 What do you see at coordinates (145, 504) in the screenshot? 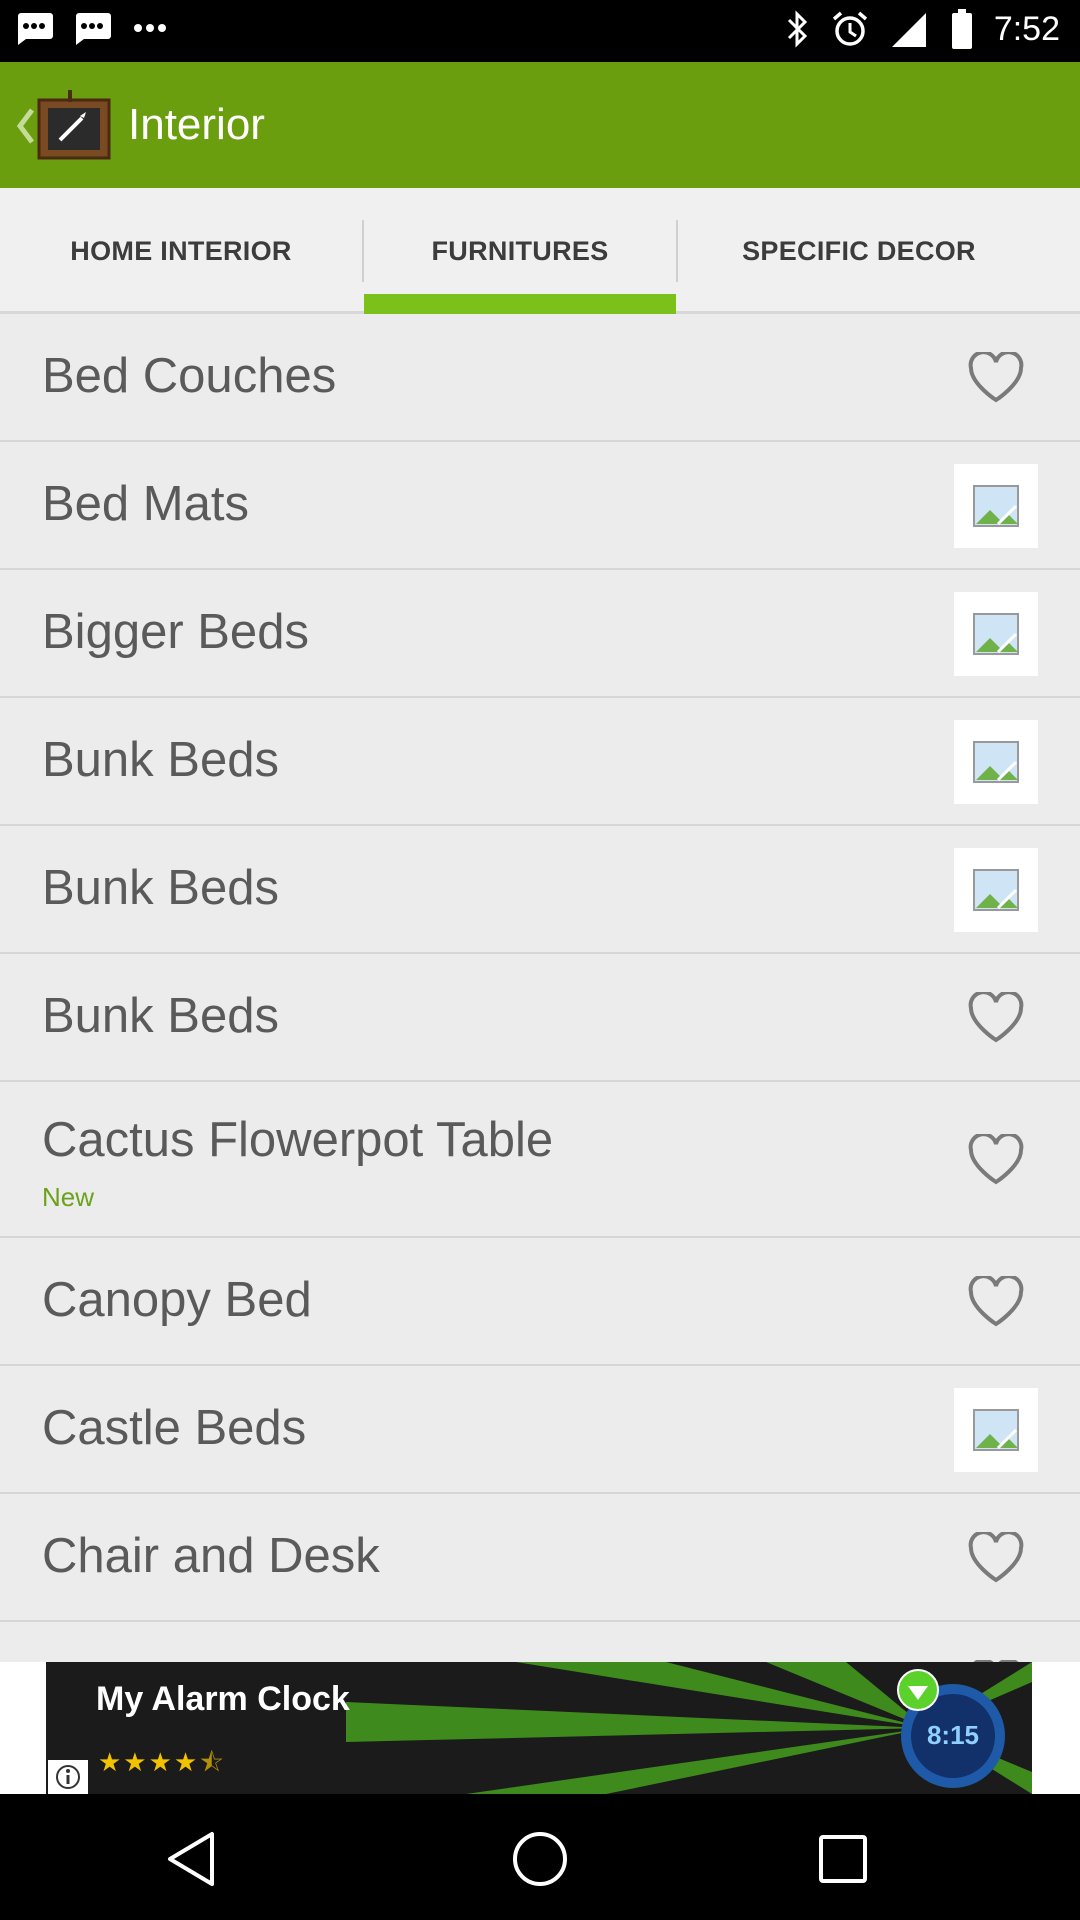
I see `list-item-title: Bed Mats` at bounding box center [145, 504].